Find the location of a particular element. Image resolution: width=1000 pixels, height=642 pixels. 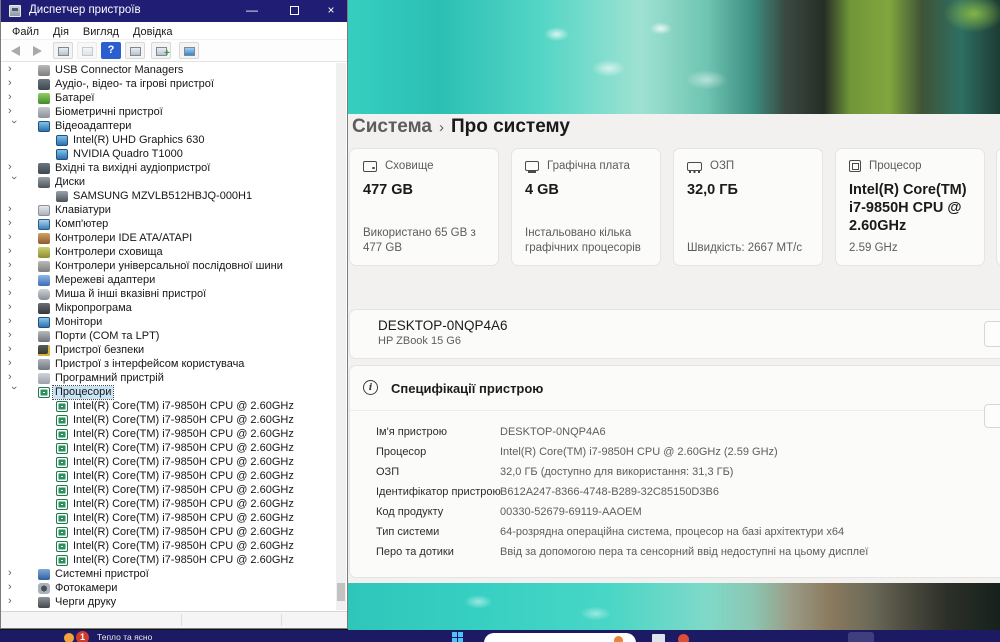

scan-hardware-button is located at coordinates (161, 50).